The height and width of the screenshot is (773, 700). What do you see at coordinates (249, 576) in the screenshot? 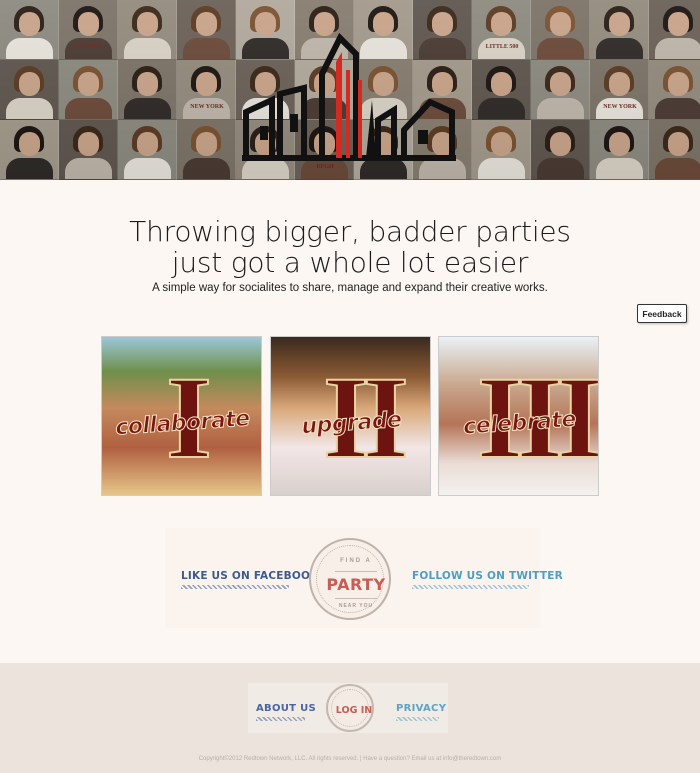
I see `facebook-link: LIKE US ON FACEBOOK` at bounding box center [249, 576].